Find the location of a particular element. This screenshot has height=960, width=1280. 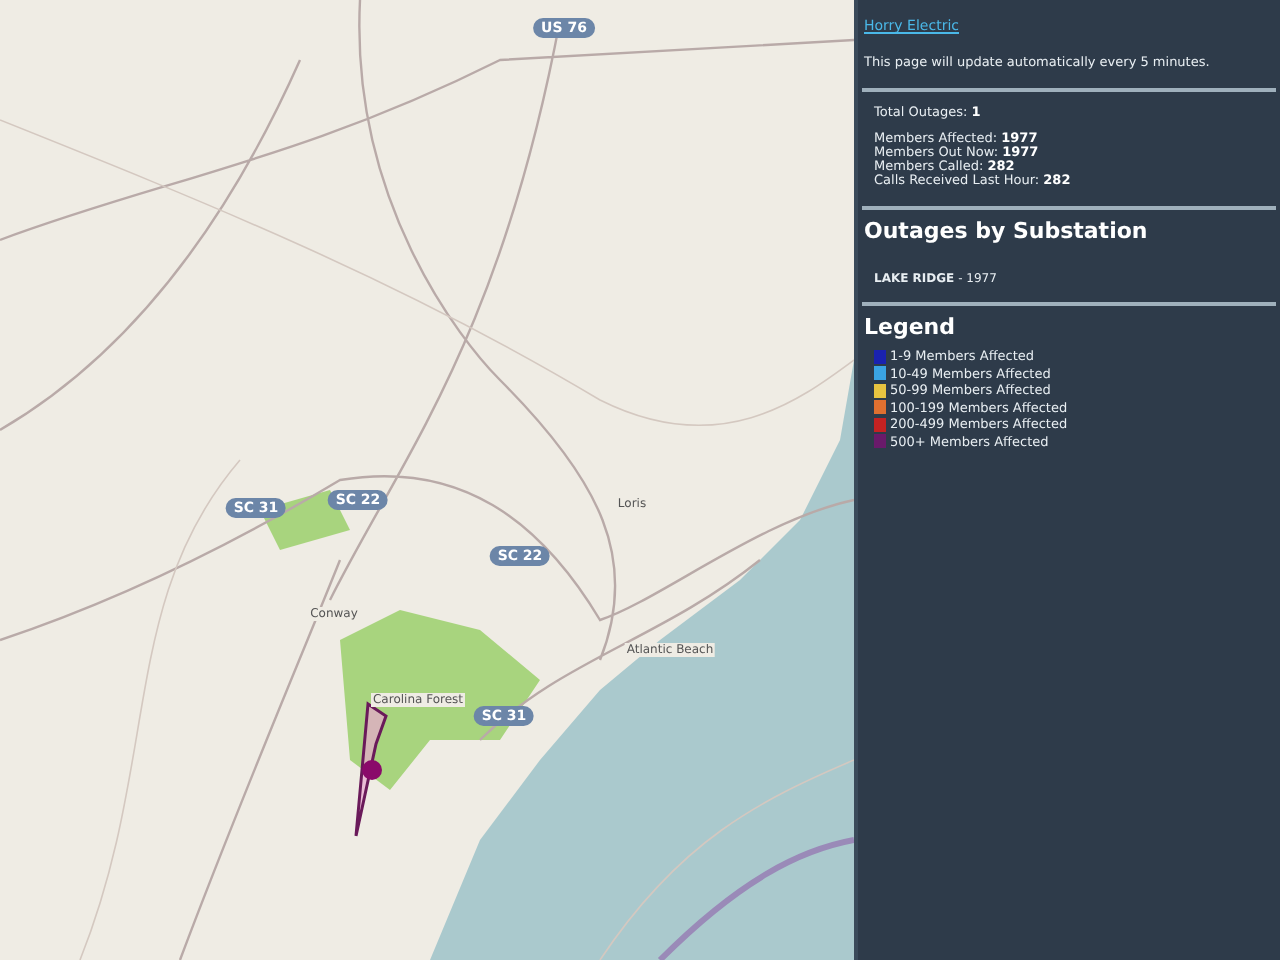

section-title: Legend is located at coordinates (911, 327).